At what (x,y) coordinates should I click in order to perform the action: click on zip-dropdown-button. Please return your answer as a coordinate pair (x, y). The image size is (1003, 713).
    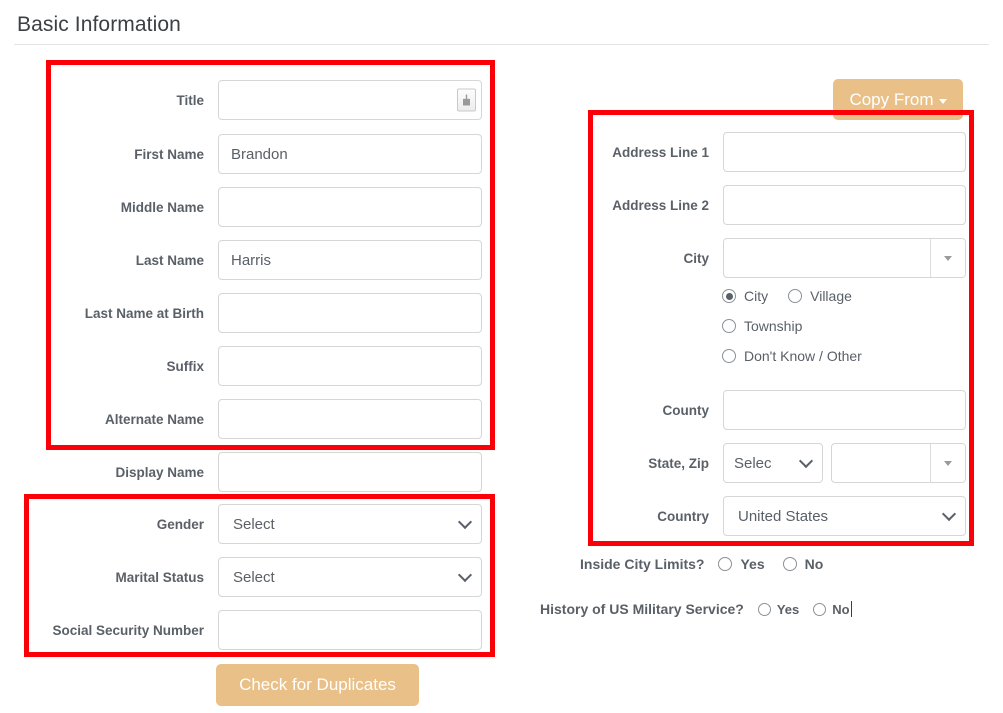
    Looking at the image, I should click on (947, 463).